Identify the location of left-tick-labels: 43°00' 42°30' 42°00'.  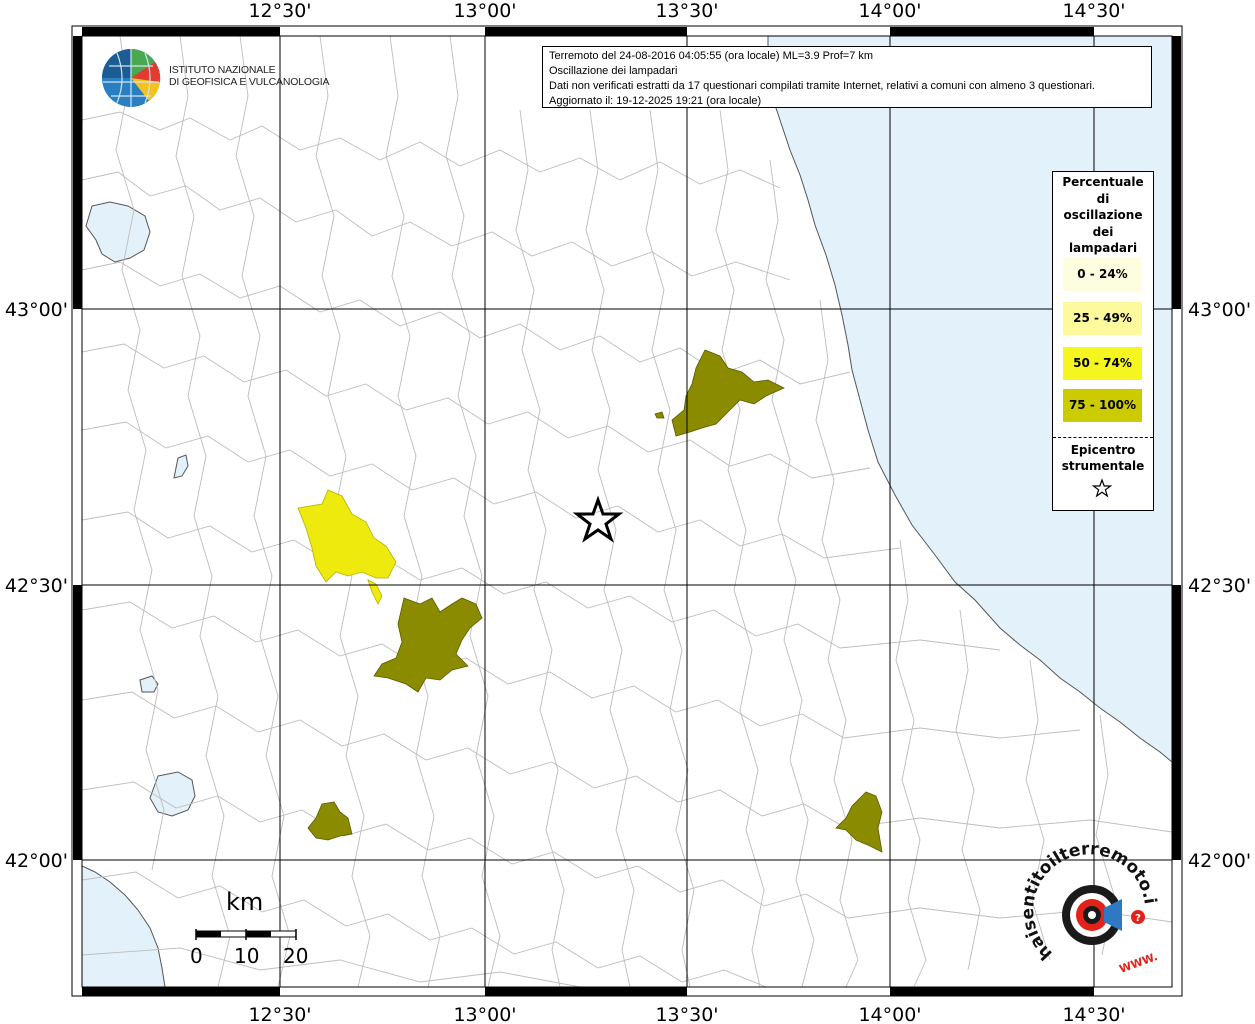
(36, 585).